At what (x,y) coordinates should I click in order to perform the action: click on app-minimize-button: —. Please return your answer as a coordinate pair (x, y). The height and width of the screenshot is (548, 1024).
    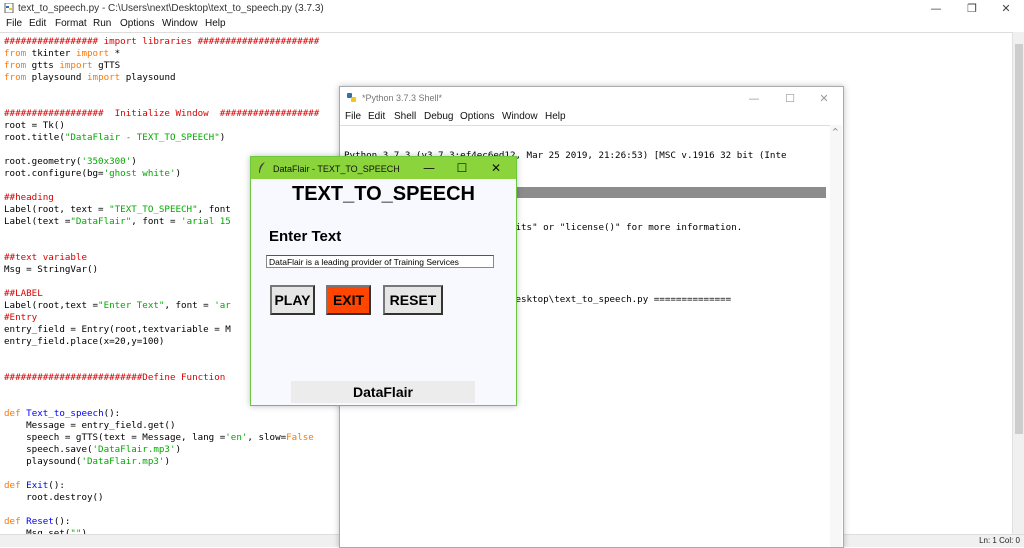
    Looking at the image, I should click on (429, 168).